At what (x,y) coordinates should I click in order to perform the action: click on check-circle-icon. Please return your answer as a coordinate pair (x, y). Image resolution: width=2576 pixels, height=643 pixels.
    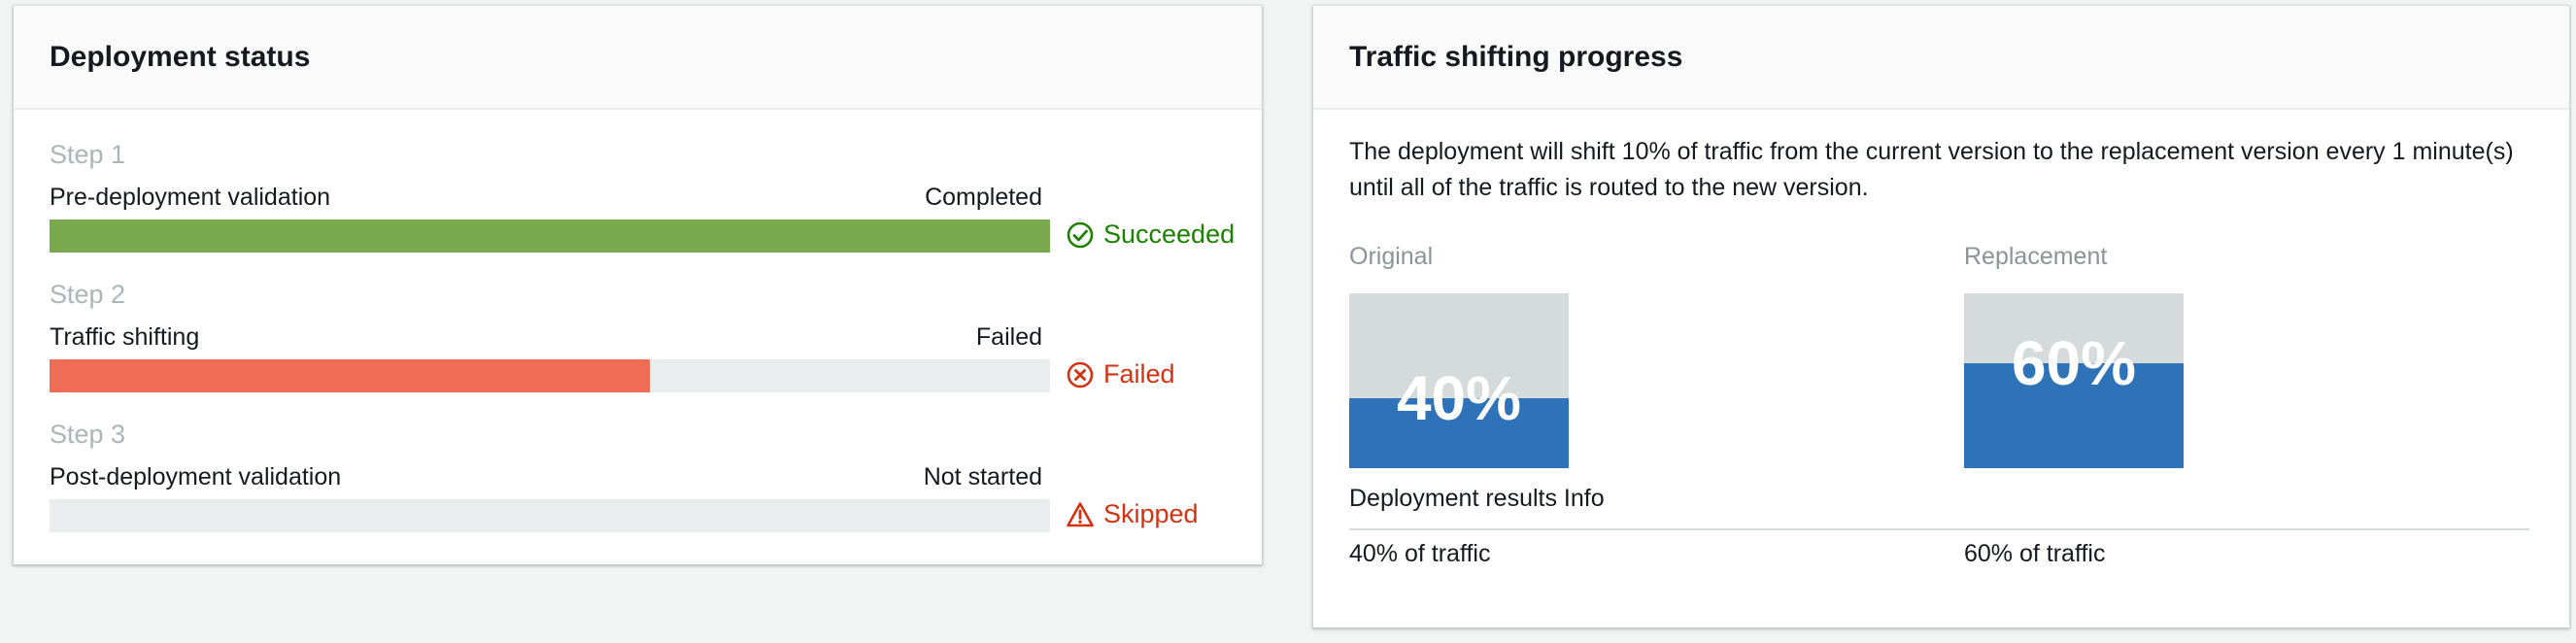
    Looking at the image, I should click on (1080, 234).